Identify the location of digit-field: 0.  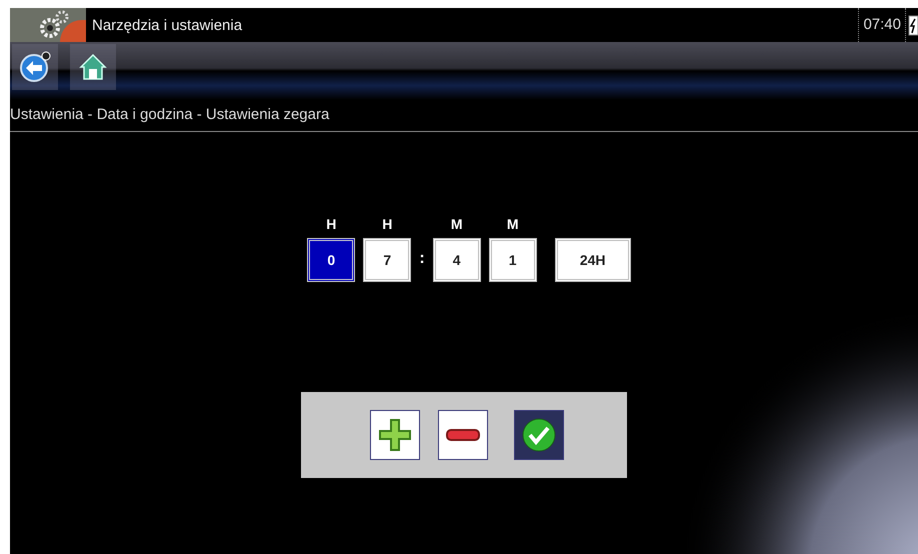
(331, 260).